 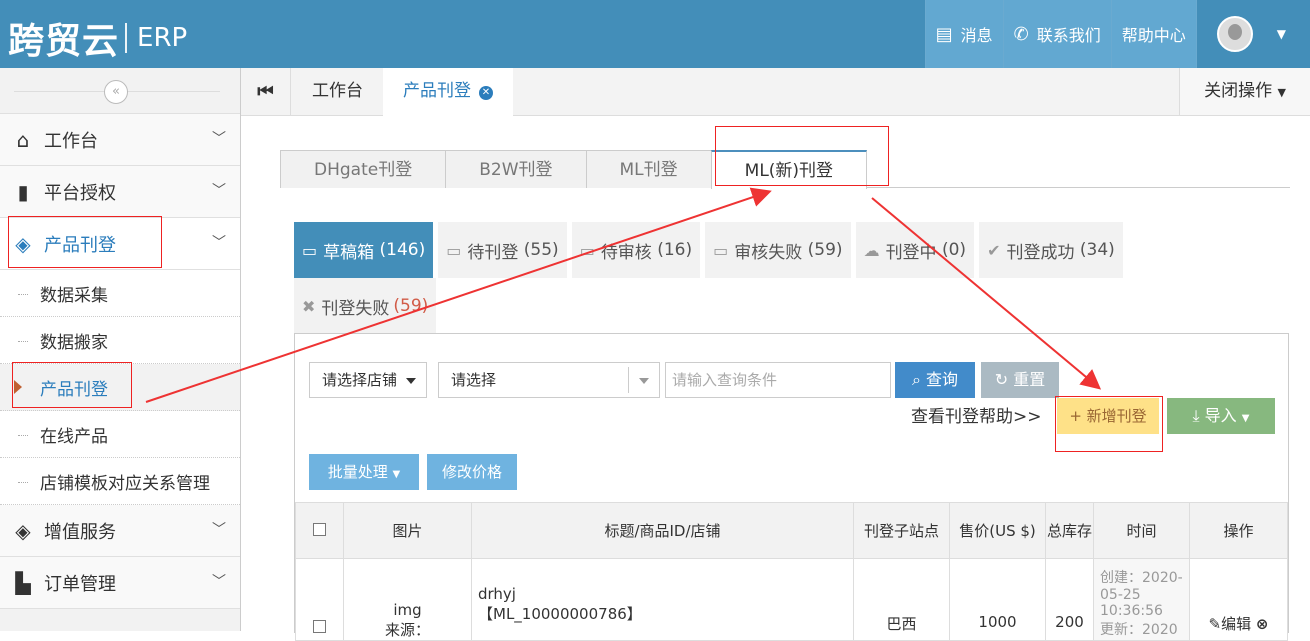 What do you see at coordinates (1097, 250) in the screenshot?
I see `status-count: (34)` at bounding box center [1097, 250].